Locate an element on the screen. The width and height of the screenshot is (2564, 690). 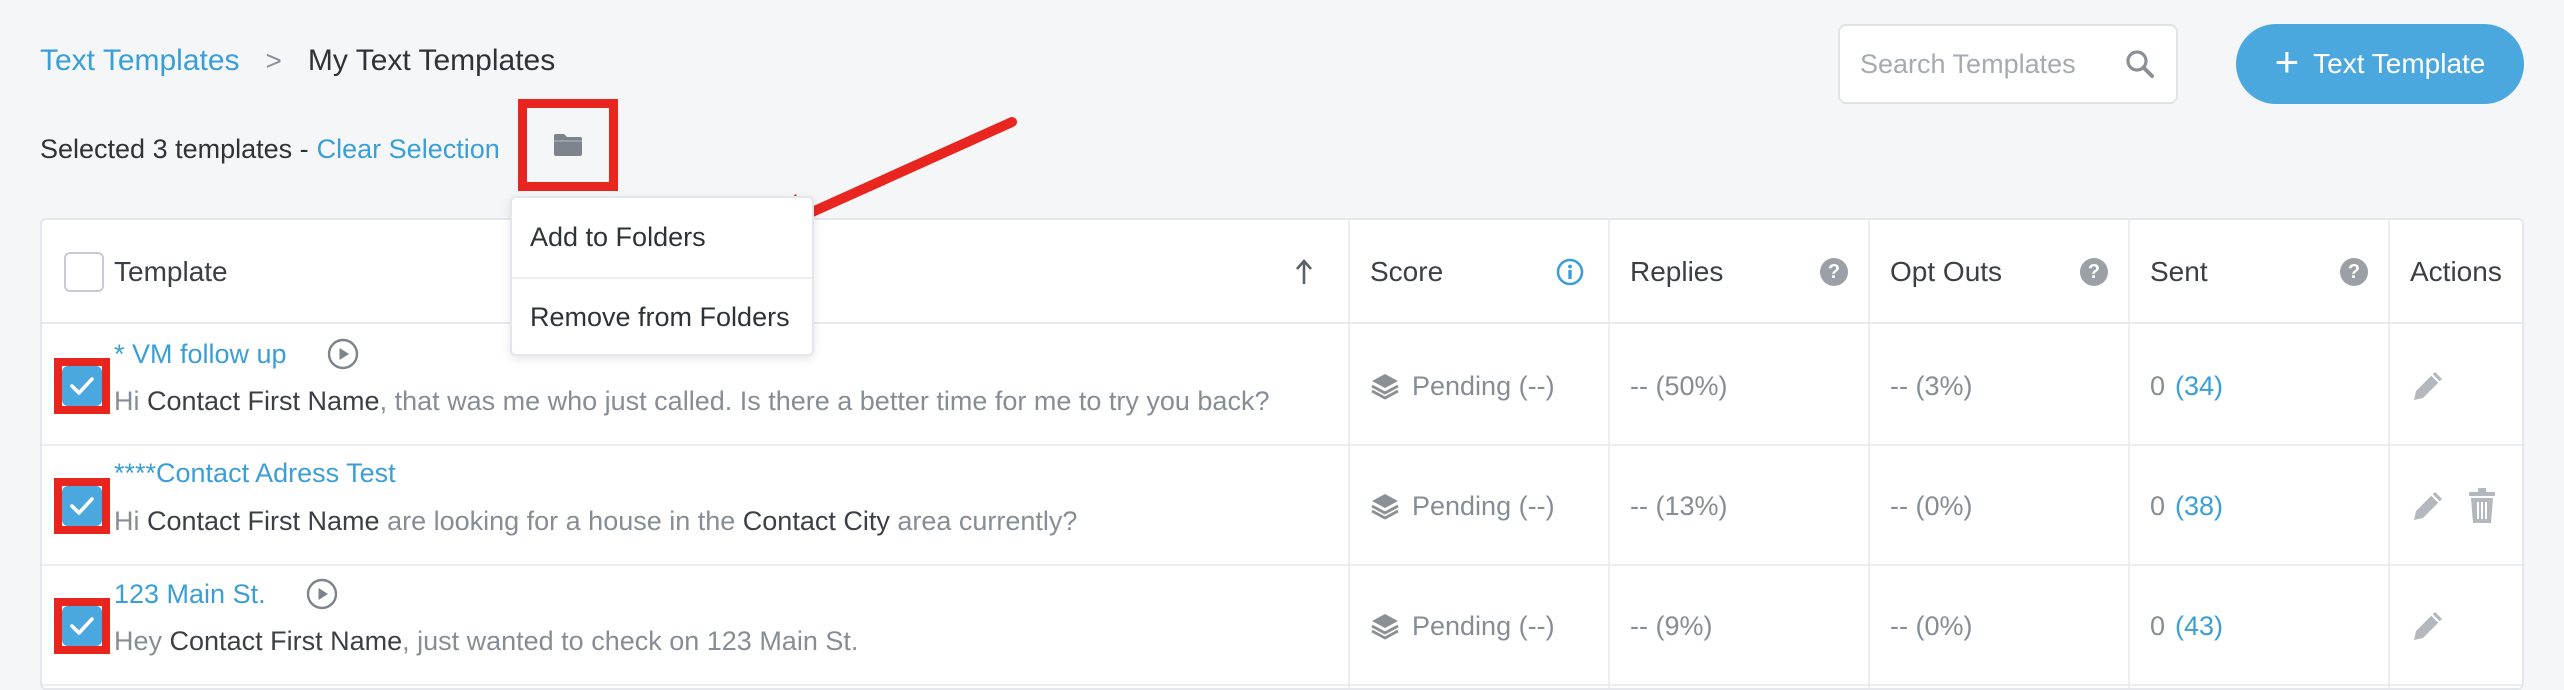
sent-total-link: (43) is located at coordinates (2199, 626).